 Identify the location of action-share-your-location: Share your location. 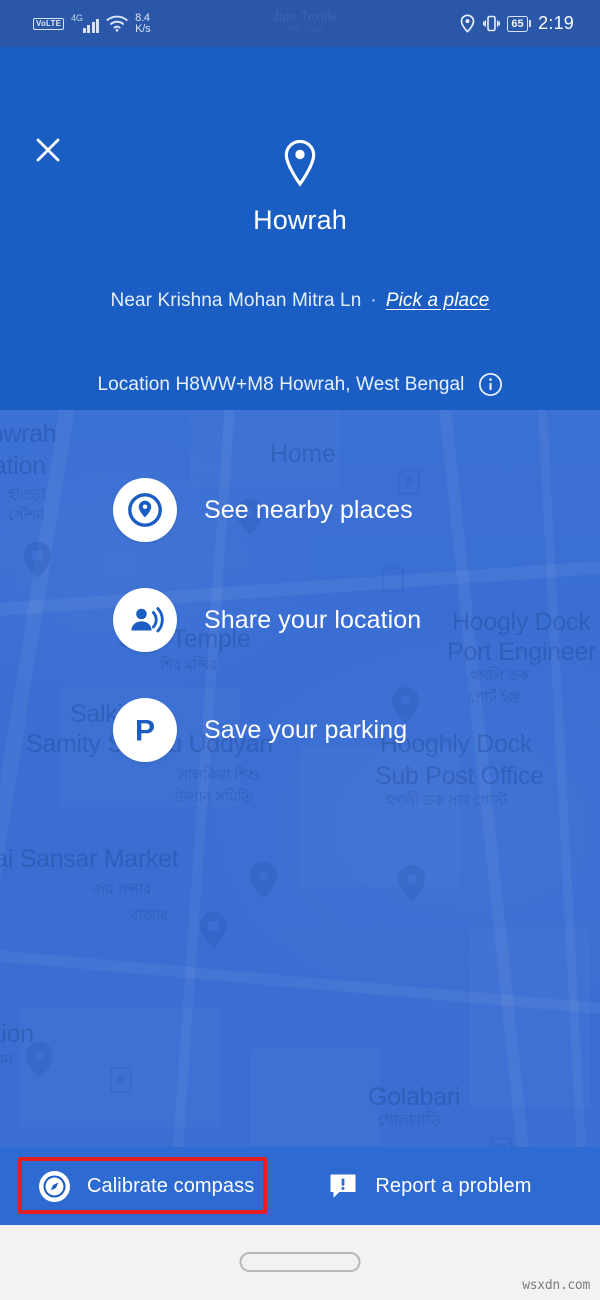
(300, 620).